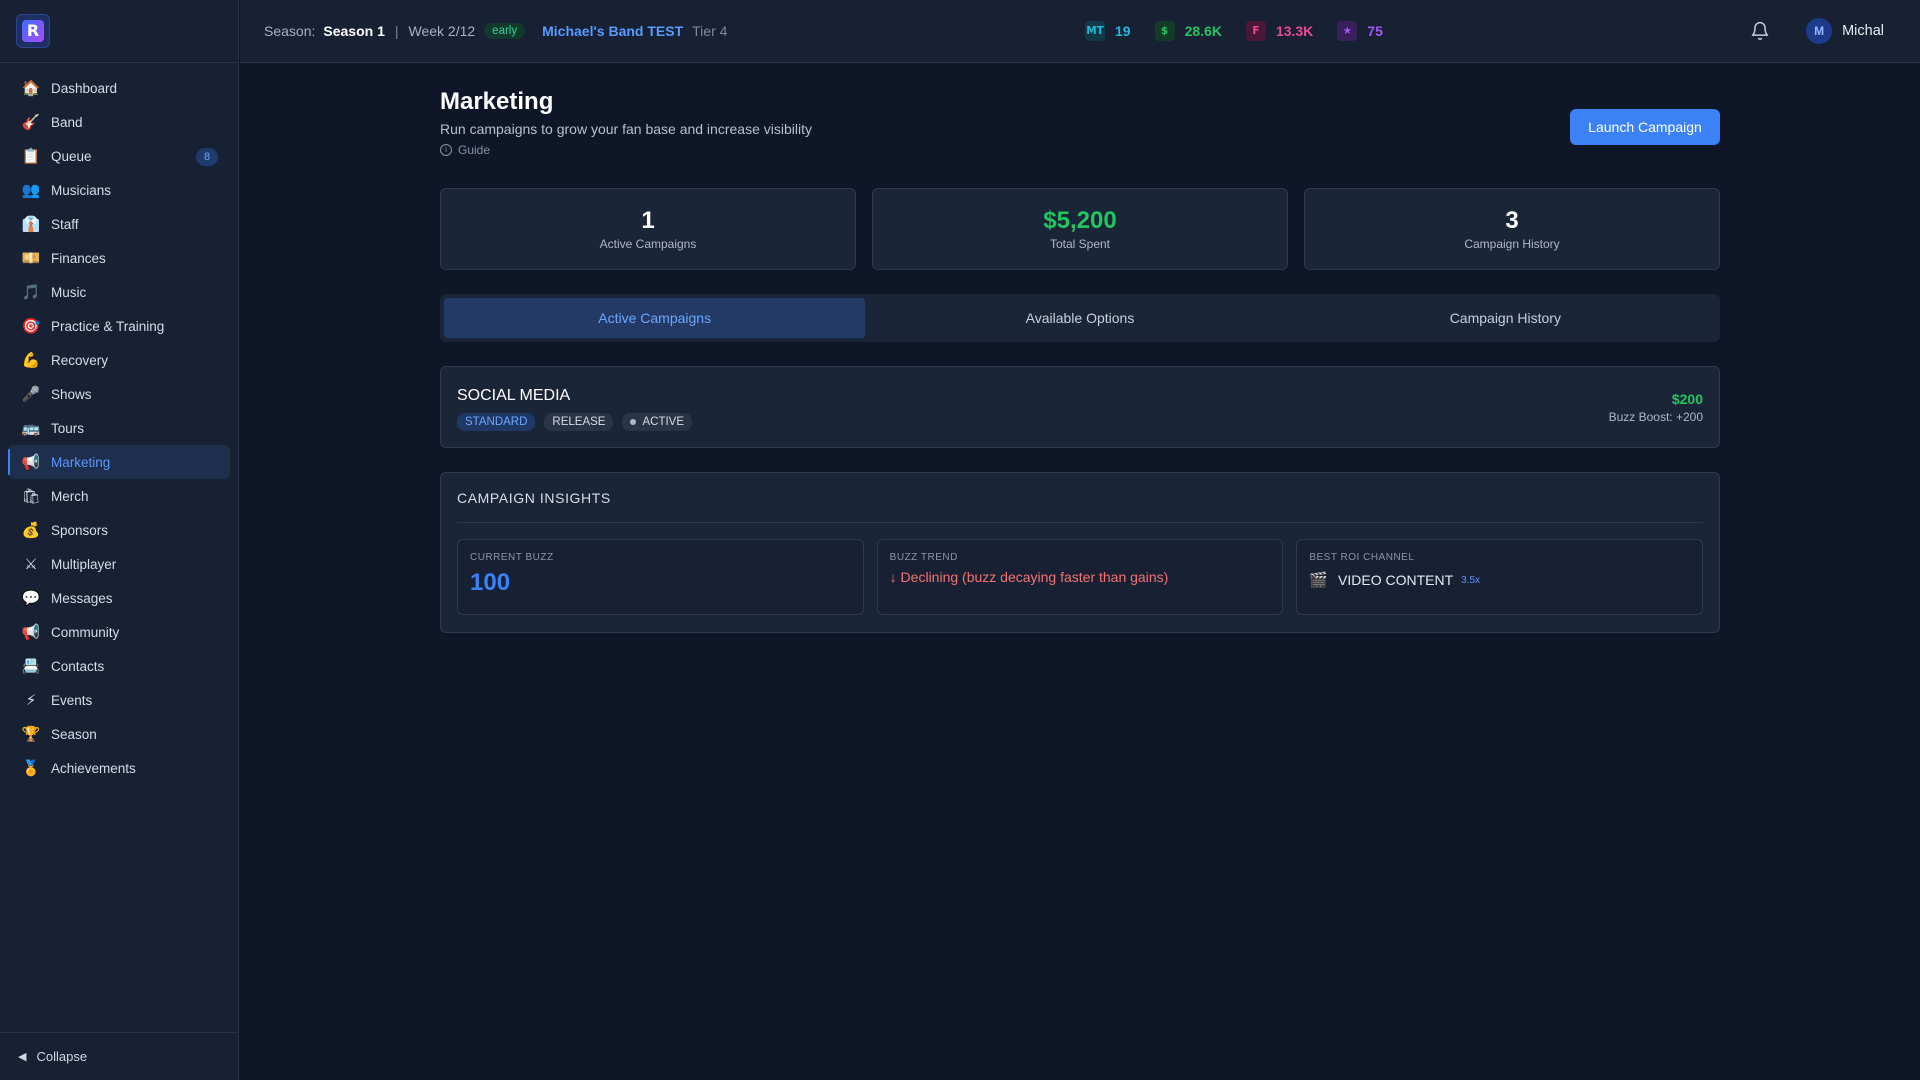  I want to click on launch-campaign-button: Launch Campaign, so click(1645, 127).